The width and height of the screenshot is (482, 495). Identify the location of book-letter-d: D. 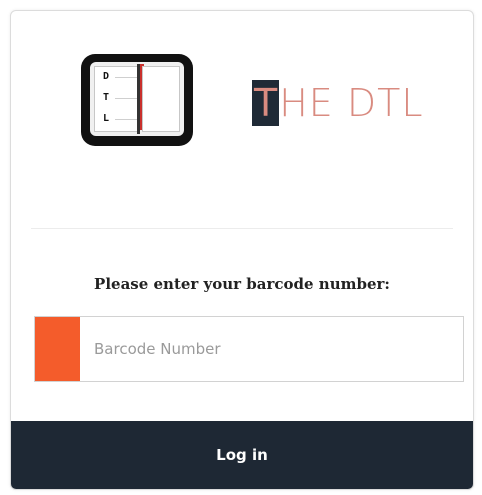
(106, 76).